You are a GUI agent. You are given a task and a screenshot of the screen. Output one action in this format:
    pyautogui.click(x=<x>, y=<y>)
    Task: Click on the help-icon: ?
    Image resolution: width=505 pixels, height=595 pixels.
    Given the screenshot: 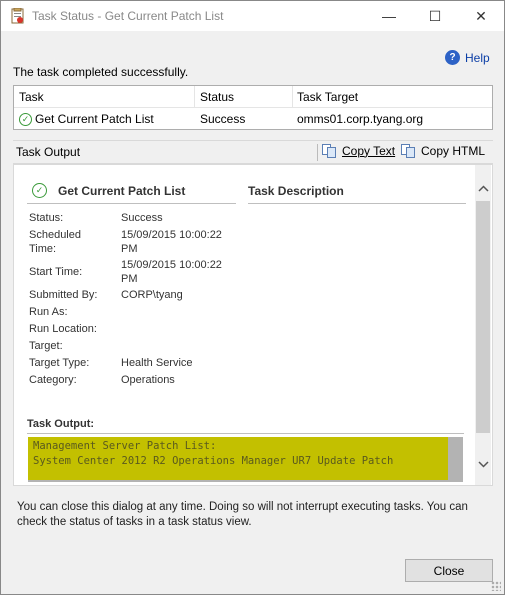 What is the action you would take?
    pyautogui.click(x=452, y=57)
    